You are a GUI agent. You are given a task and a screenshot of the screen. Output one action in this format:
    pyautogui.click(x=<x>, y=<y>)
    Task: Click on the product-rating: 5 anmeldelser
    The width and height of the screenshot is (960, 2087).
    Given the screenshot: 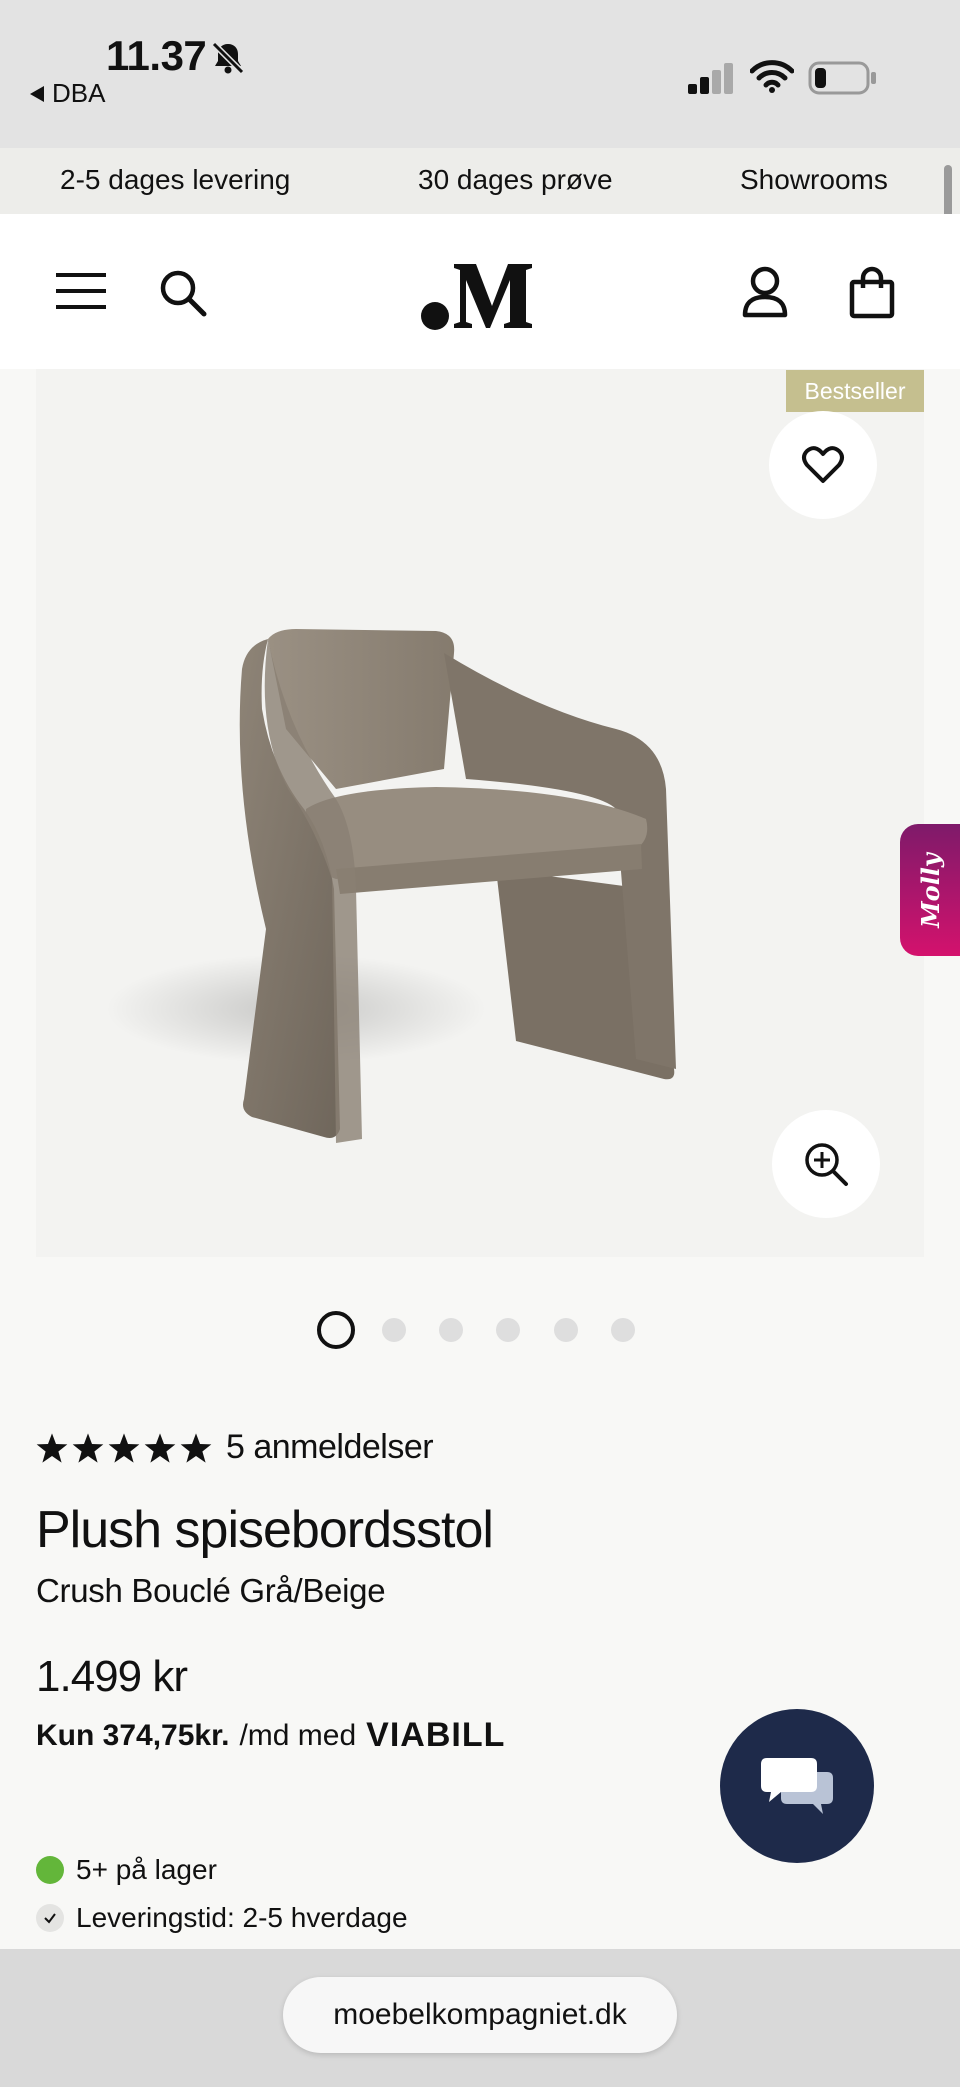 What is the action you would take?
    pyautogui.click(x=235, y=1447)
    